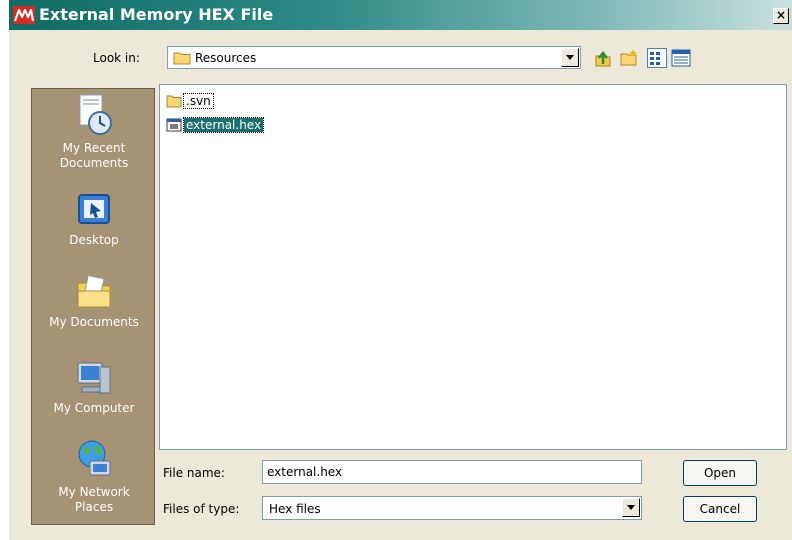 The image size is (792, 540). Describe the element at coordinates (400, 15) in the screenshot. I see `title-bar: External Memory HEX File ×` at that location.